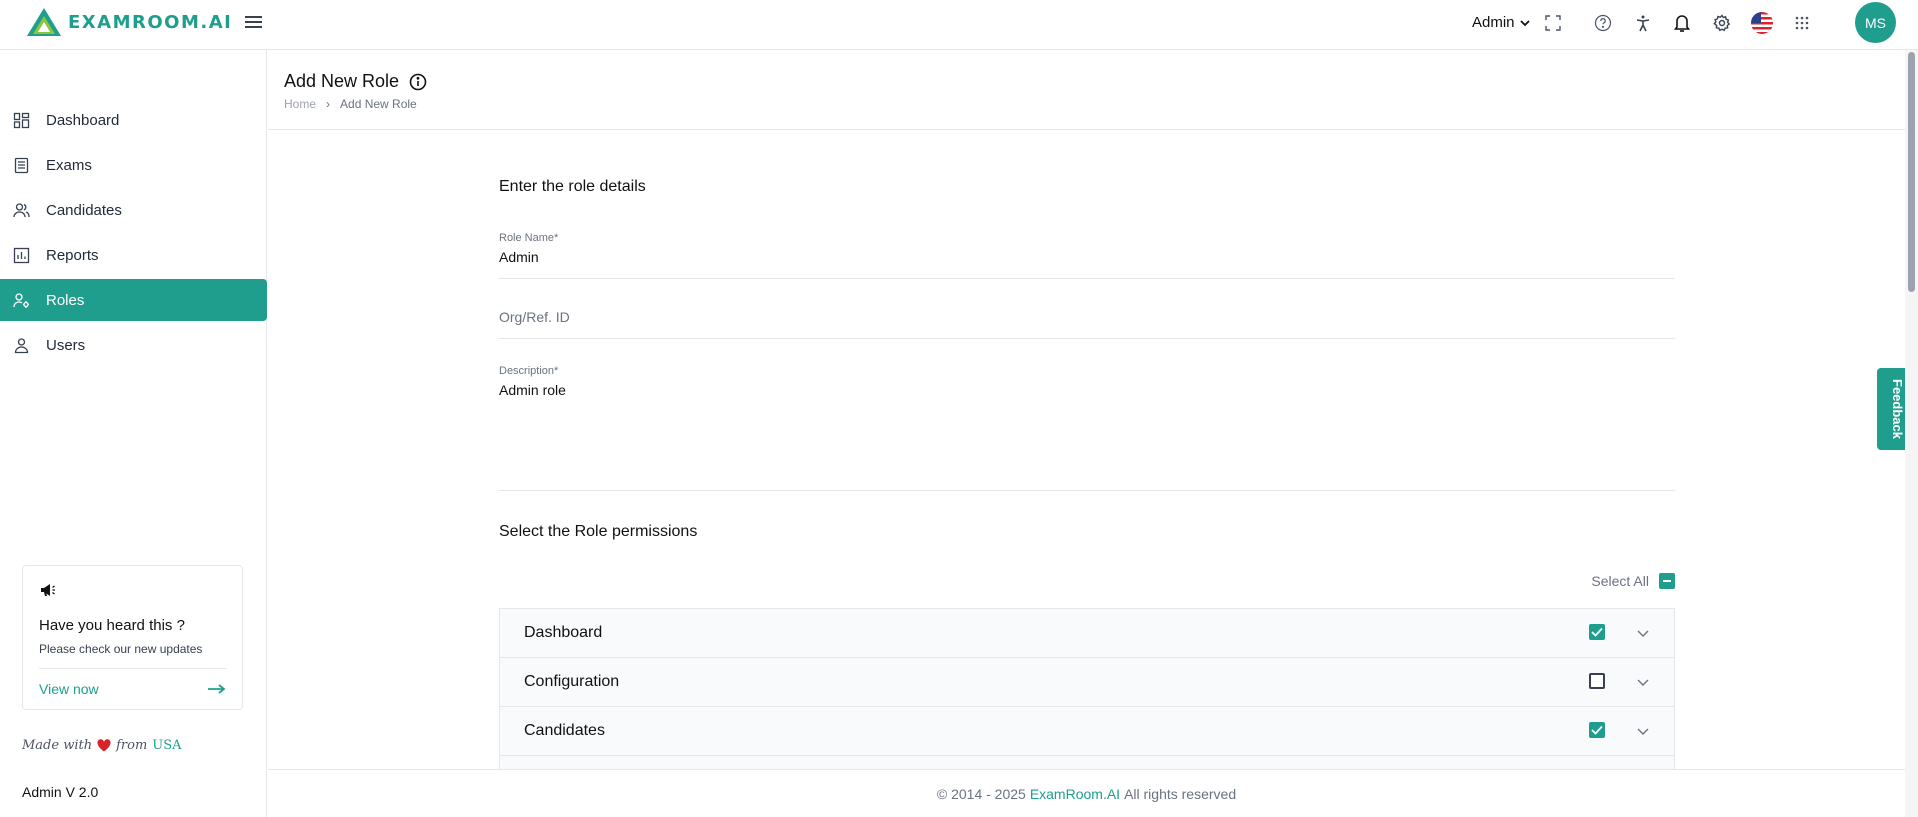  Describe the element at coordinates (121, 649) in the screenshot. I see `updates-card-subtitle: Please check our new updates` at that location.